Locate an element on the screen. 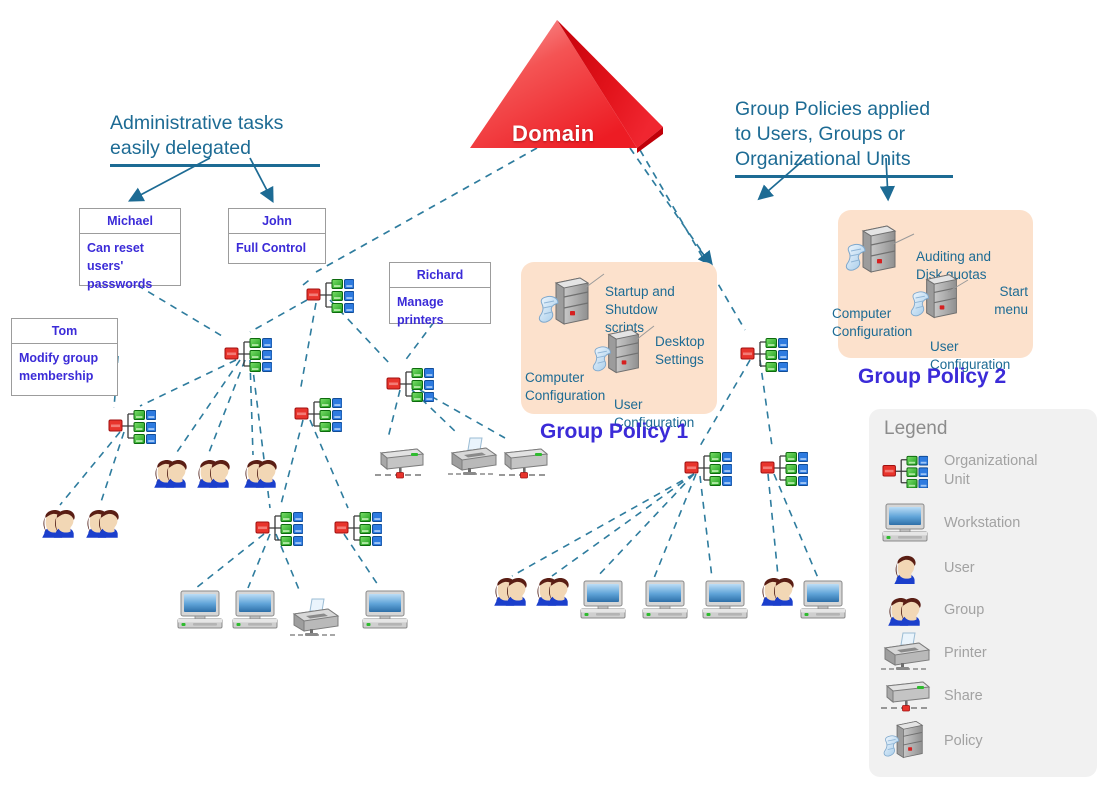 The width and height of the screenshot is (1115, 788). annotation-left: Administrative tasks easily delegated is located at coordinates (215, 139).